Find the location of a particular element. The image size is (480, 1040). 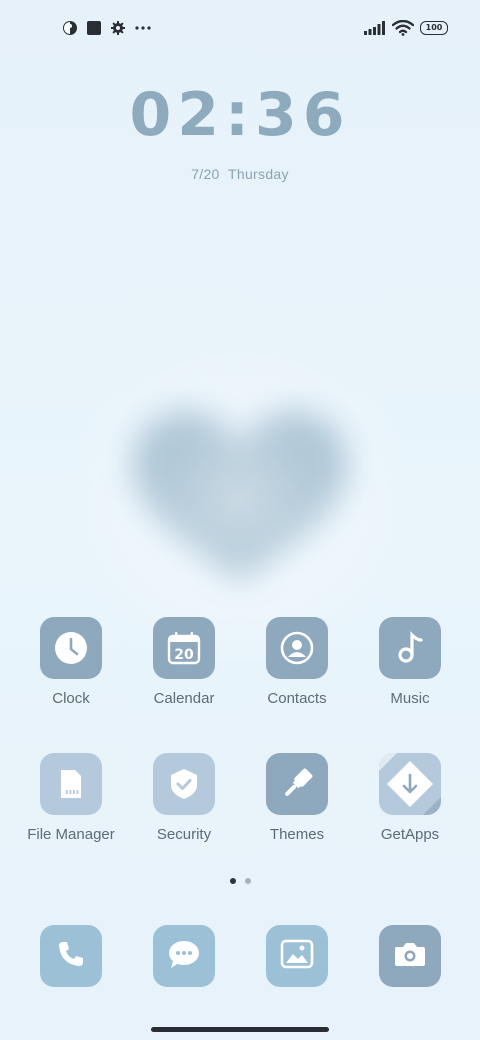

battery-icon: 100 is located at coordinates (434, 28).